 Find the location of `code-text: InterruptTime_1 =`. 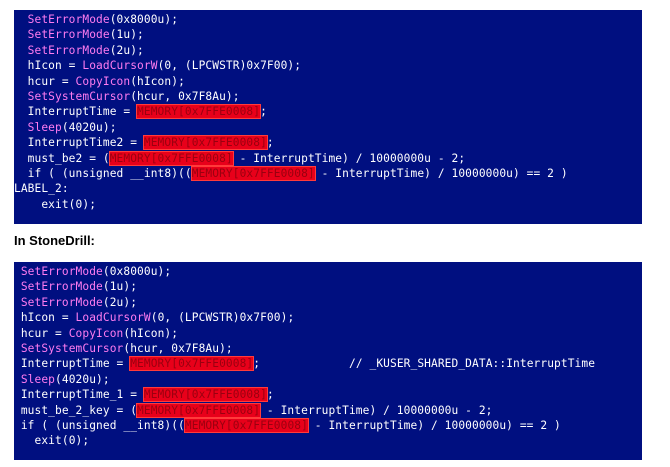

code-text: InterruptTime_1 = is located at coordinates (82, 395).